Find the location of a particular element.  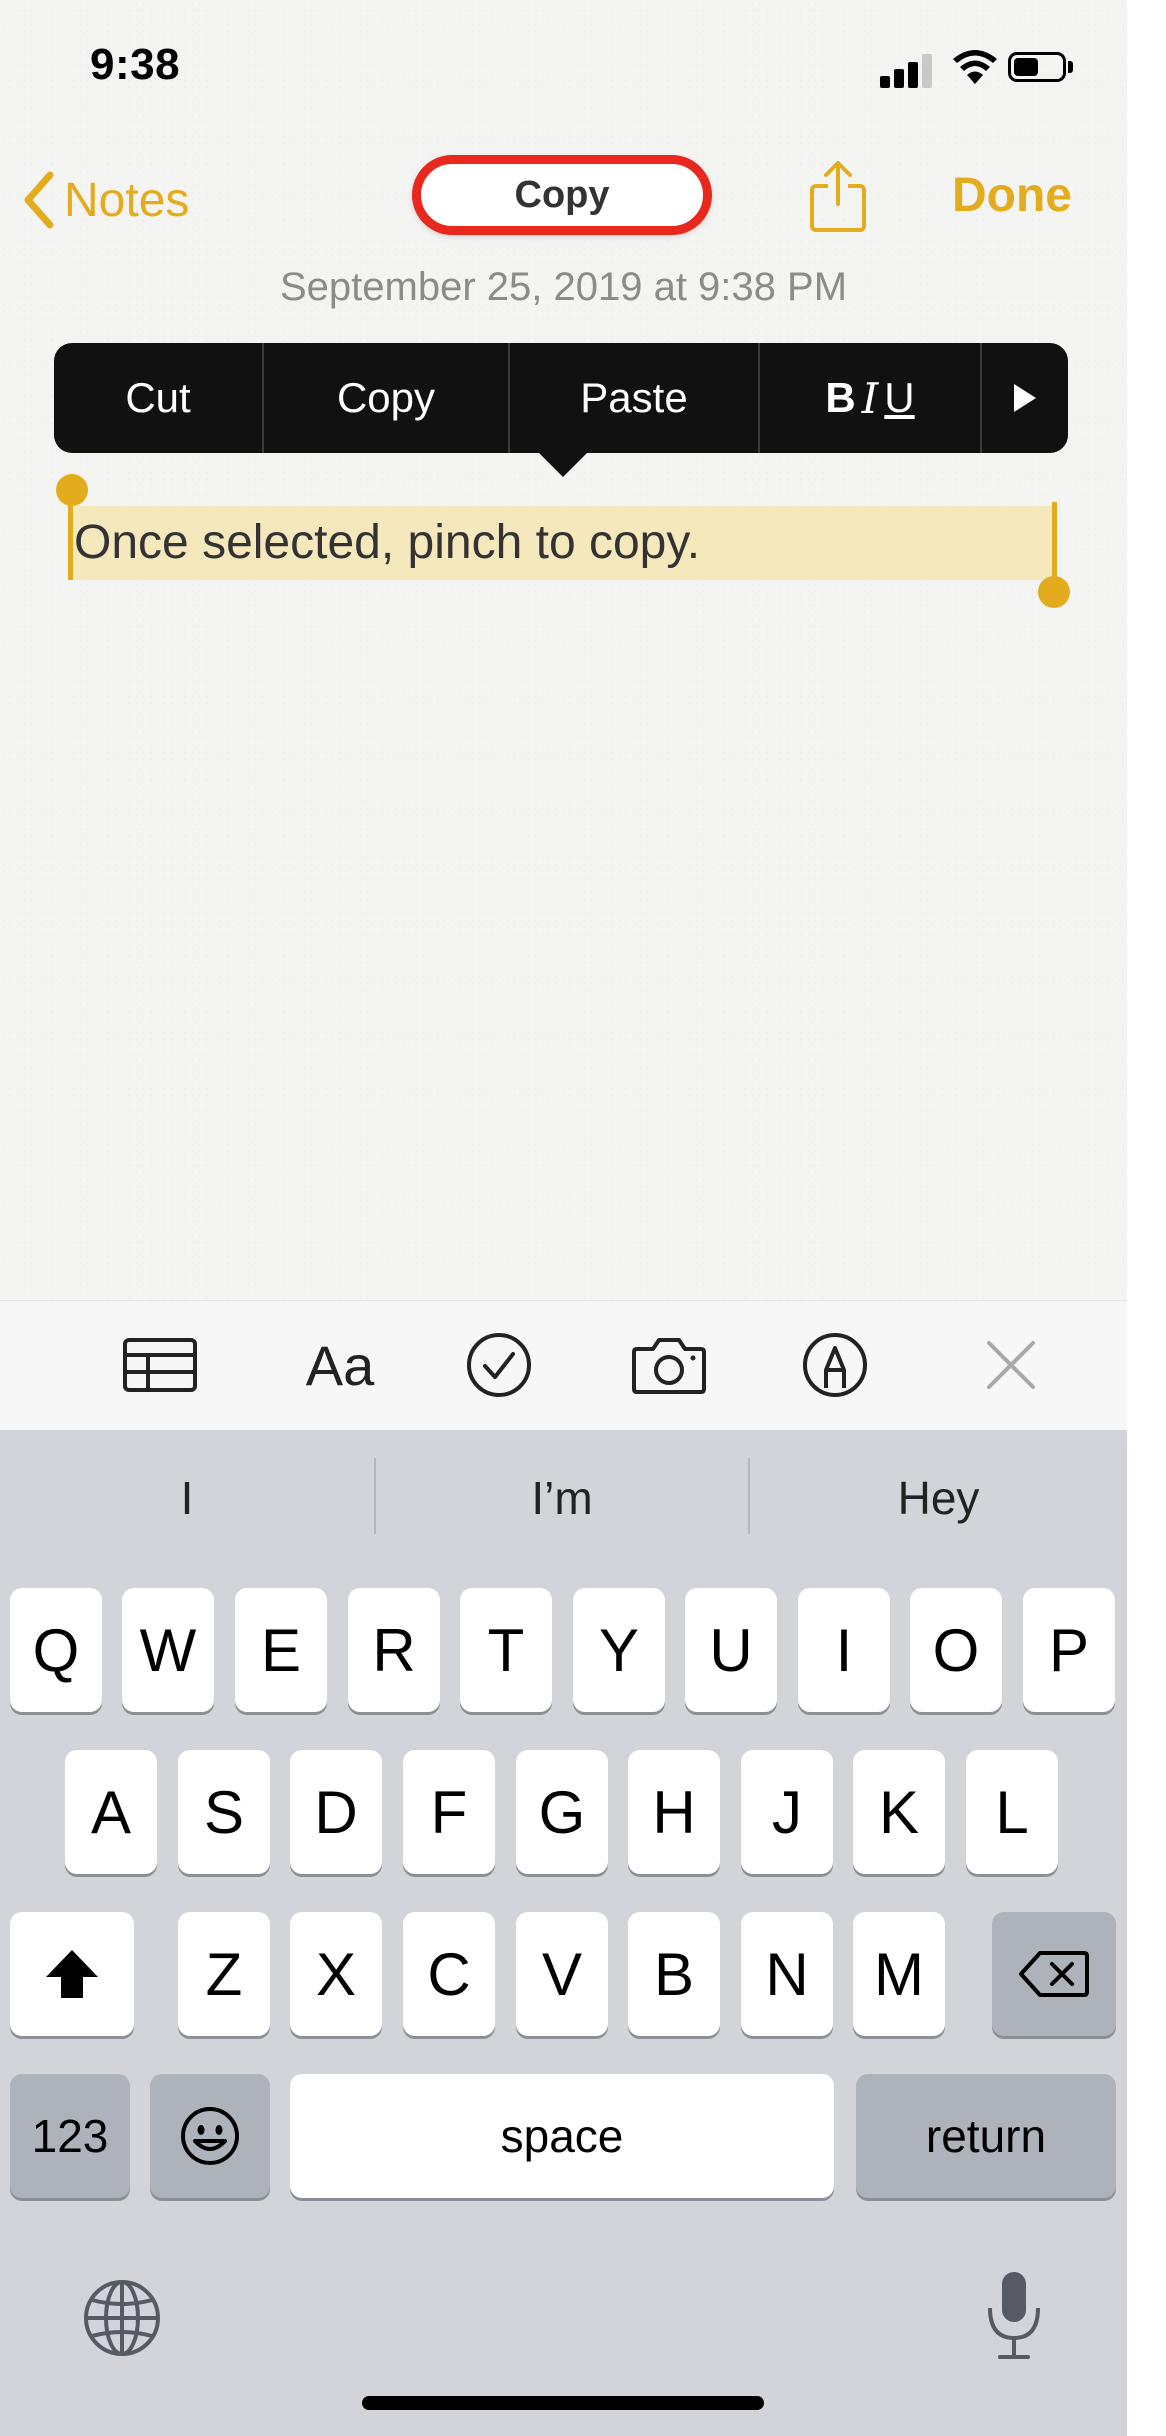

italic-label: I is located at coordinates (870, 398).